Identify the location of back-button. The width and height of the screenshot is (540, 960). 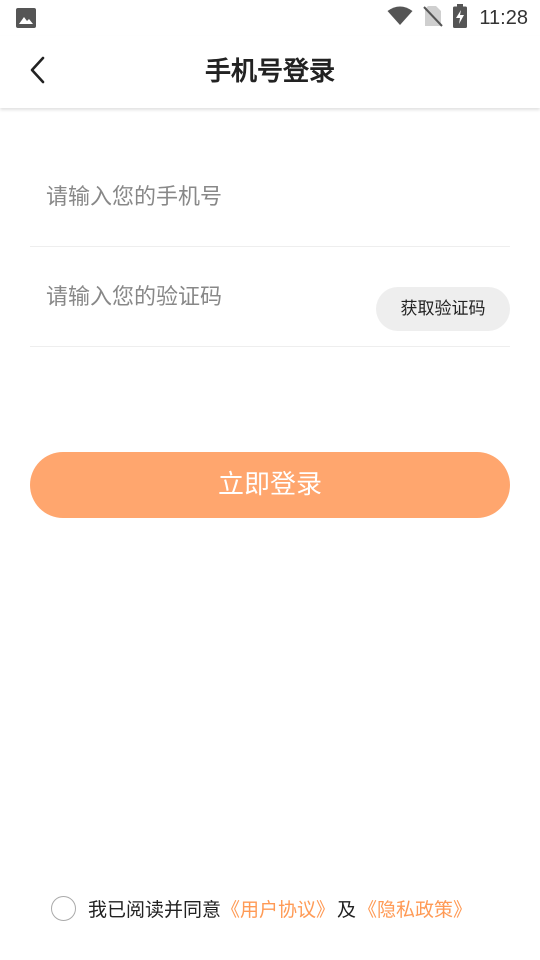
(38, 72).